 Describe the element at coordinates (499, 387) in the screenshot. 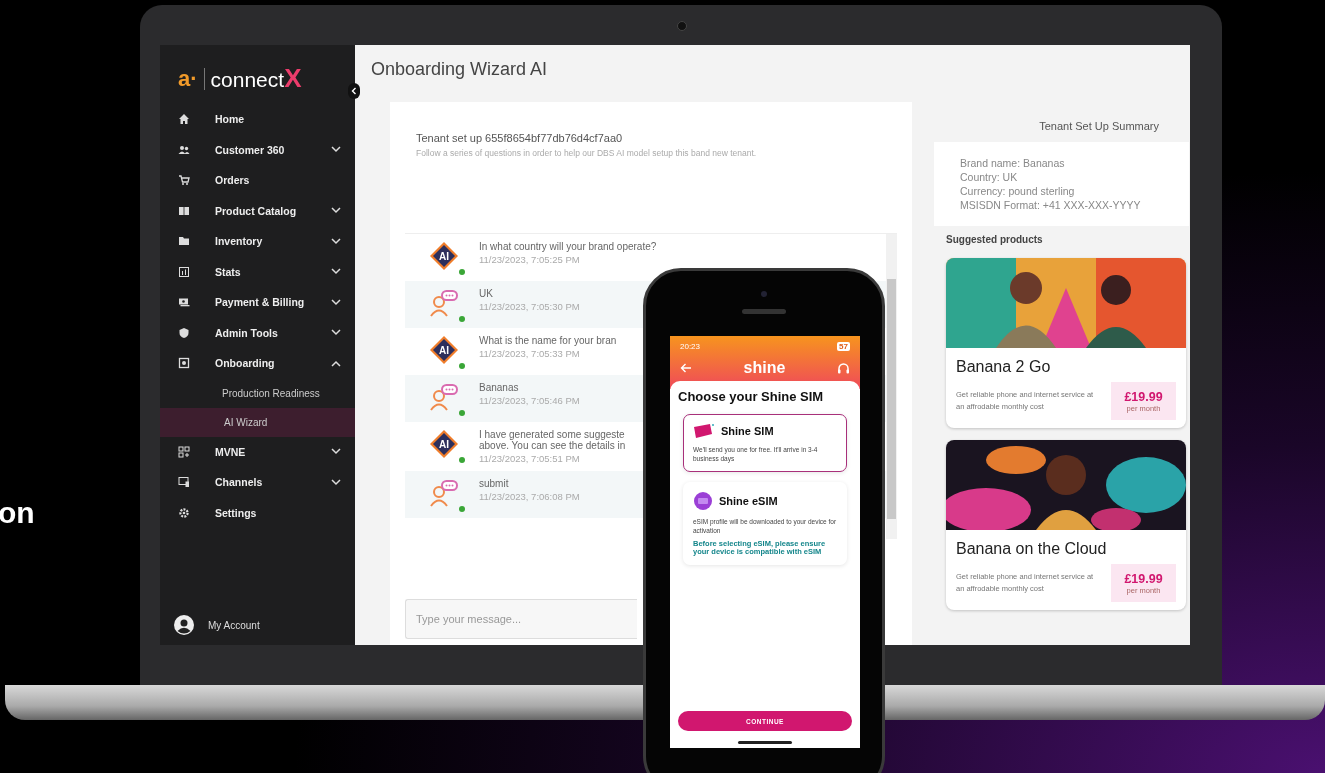

I see `message-text: Bananas` at that location.